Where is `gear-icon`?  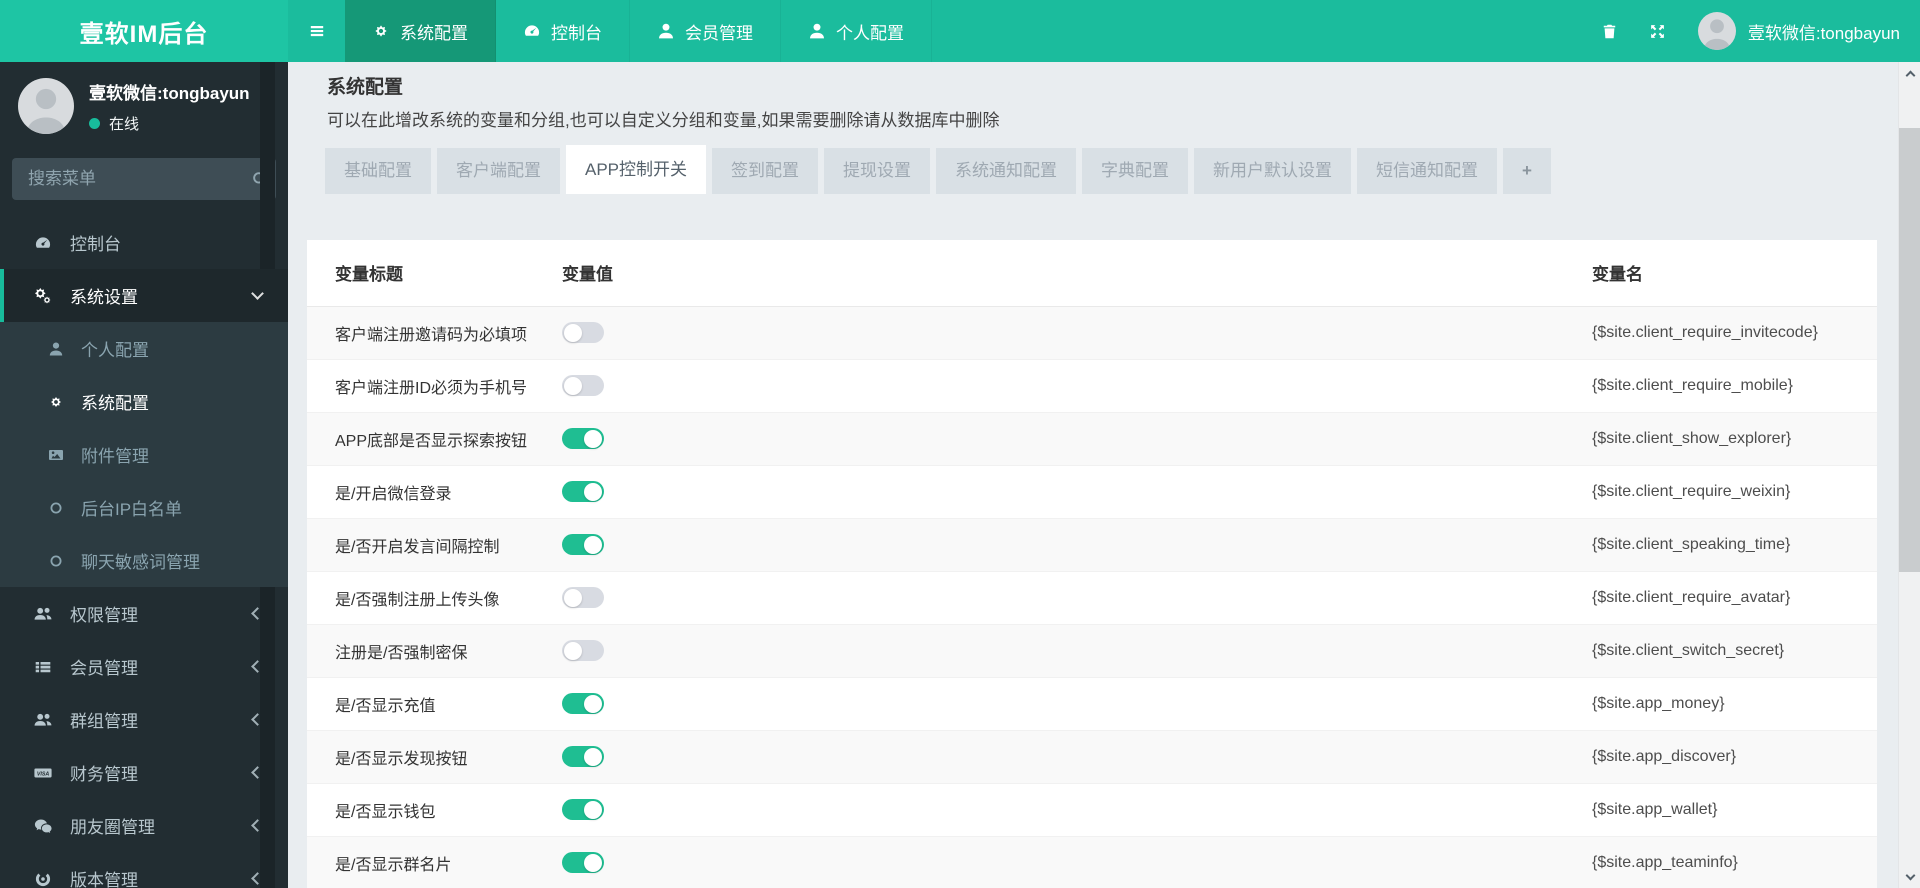
gear-icon is located at coordinates (381, 31).